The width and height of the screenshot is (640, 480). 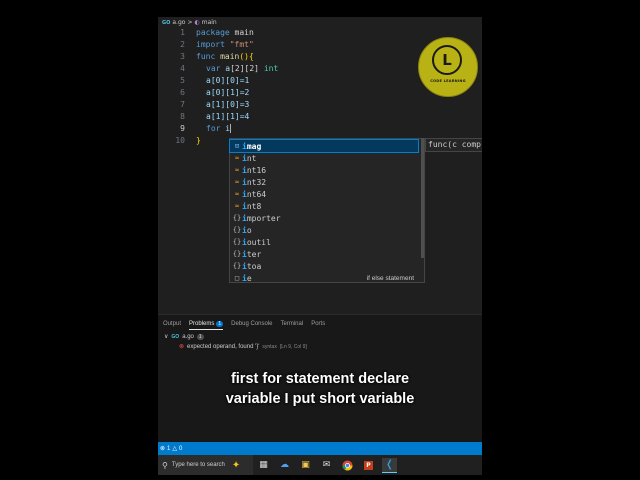 What do you see at coordinates (165, 465) in the screenshot?
I see `search-icon: ⚲` at bounding box center [165, 465].